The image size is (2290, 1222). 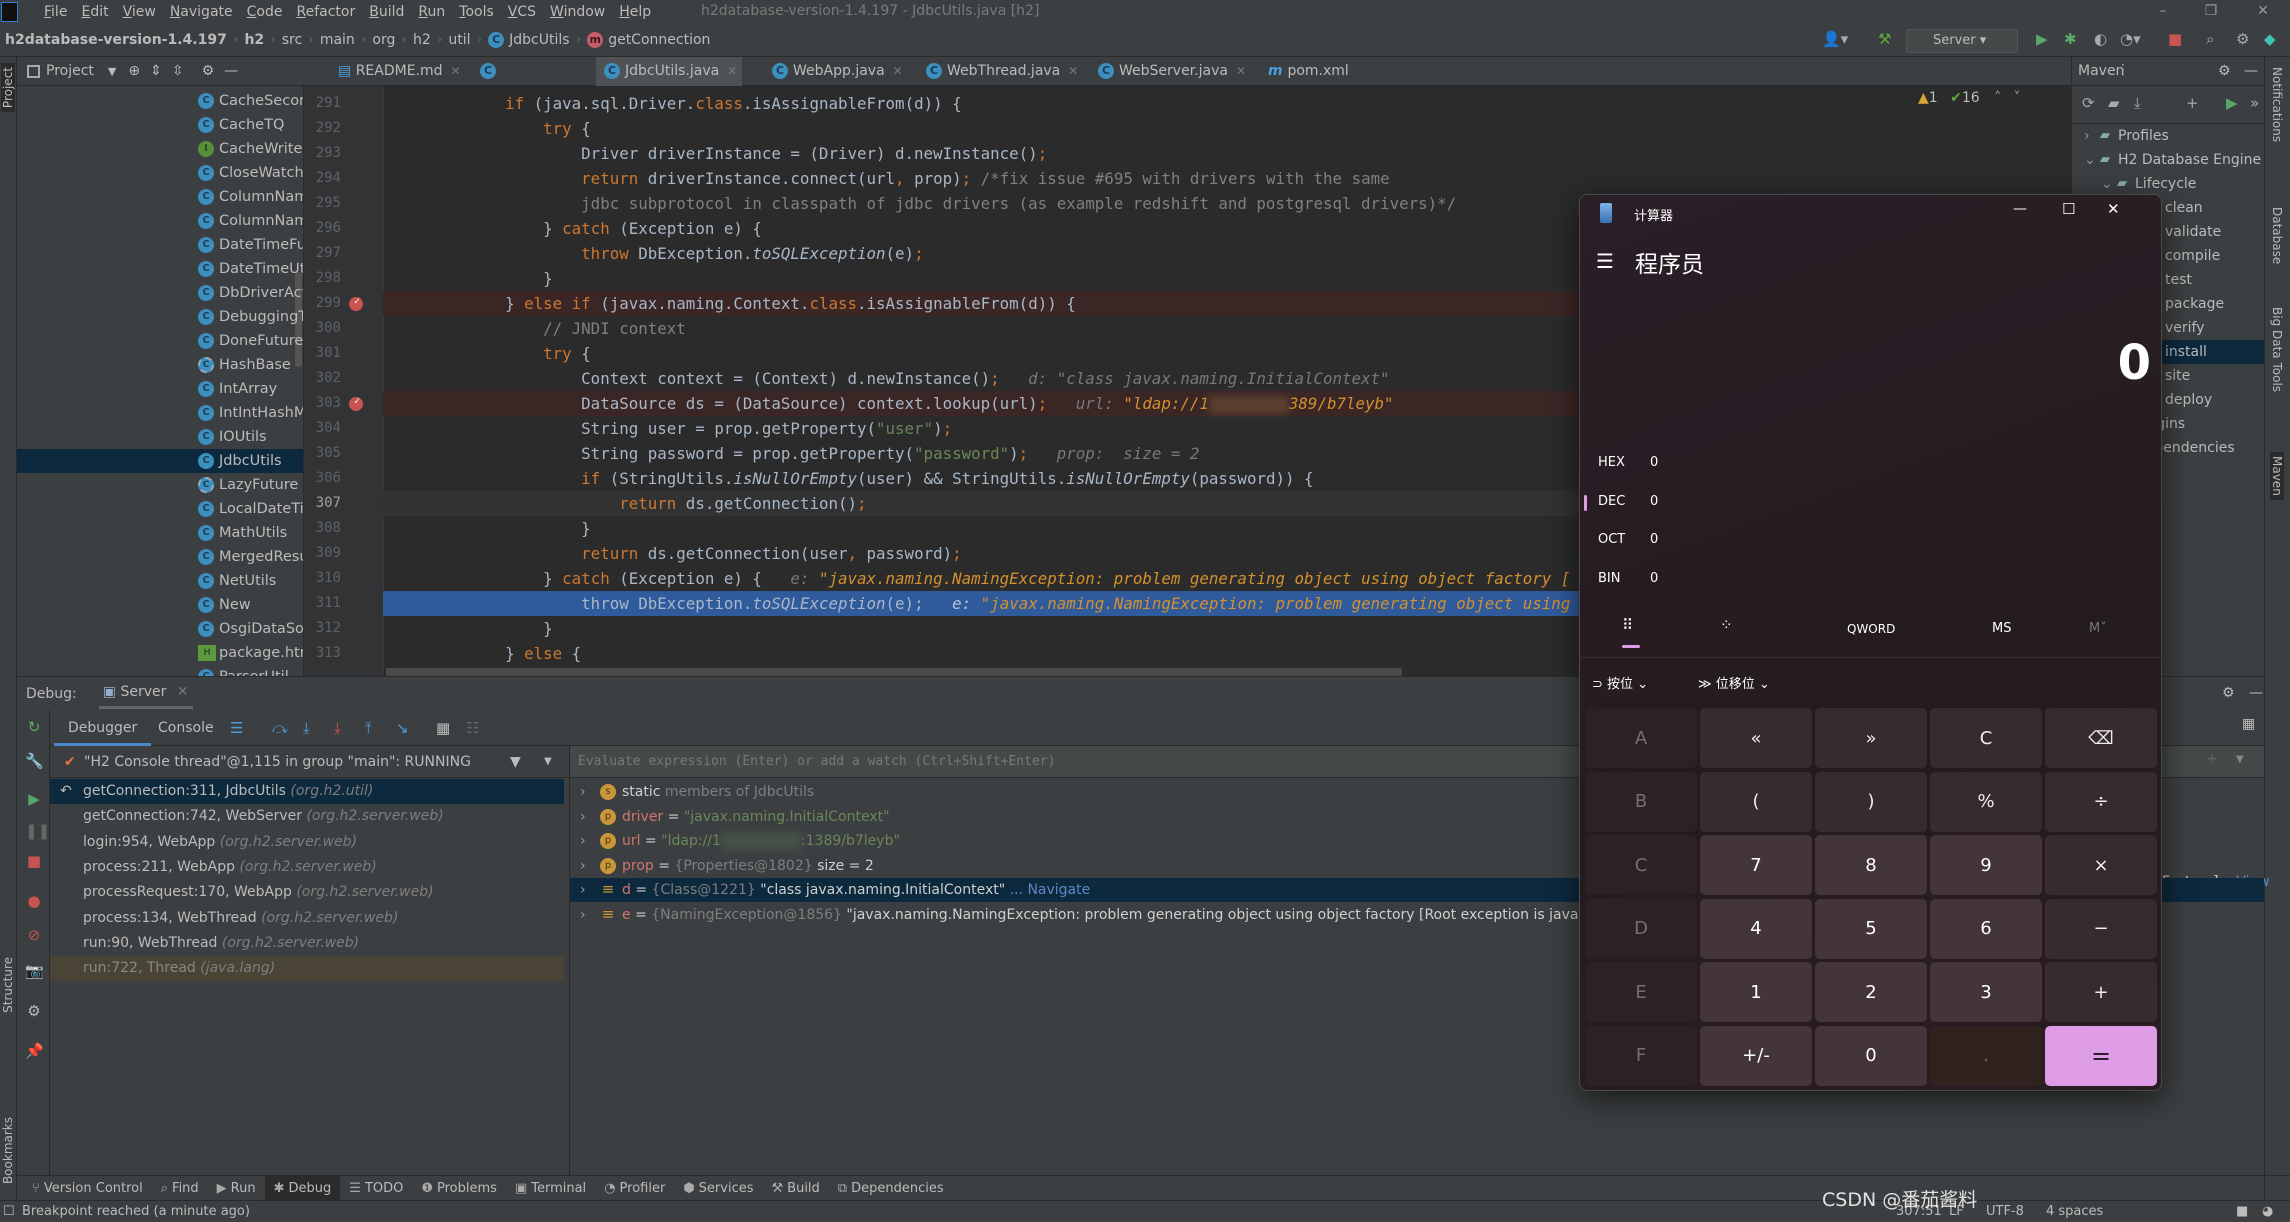 I want to click on stripe-maven: Maven, so click(x=2277, y=476).